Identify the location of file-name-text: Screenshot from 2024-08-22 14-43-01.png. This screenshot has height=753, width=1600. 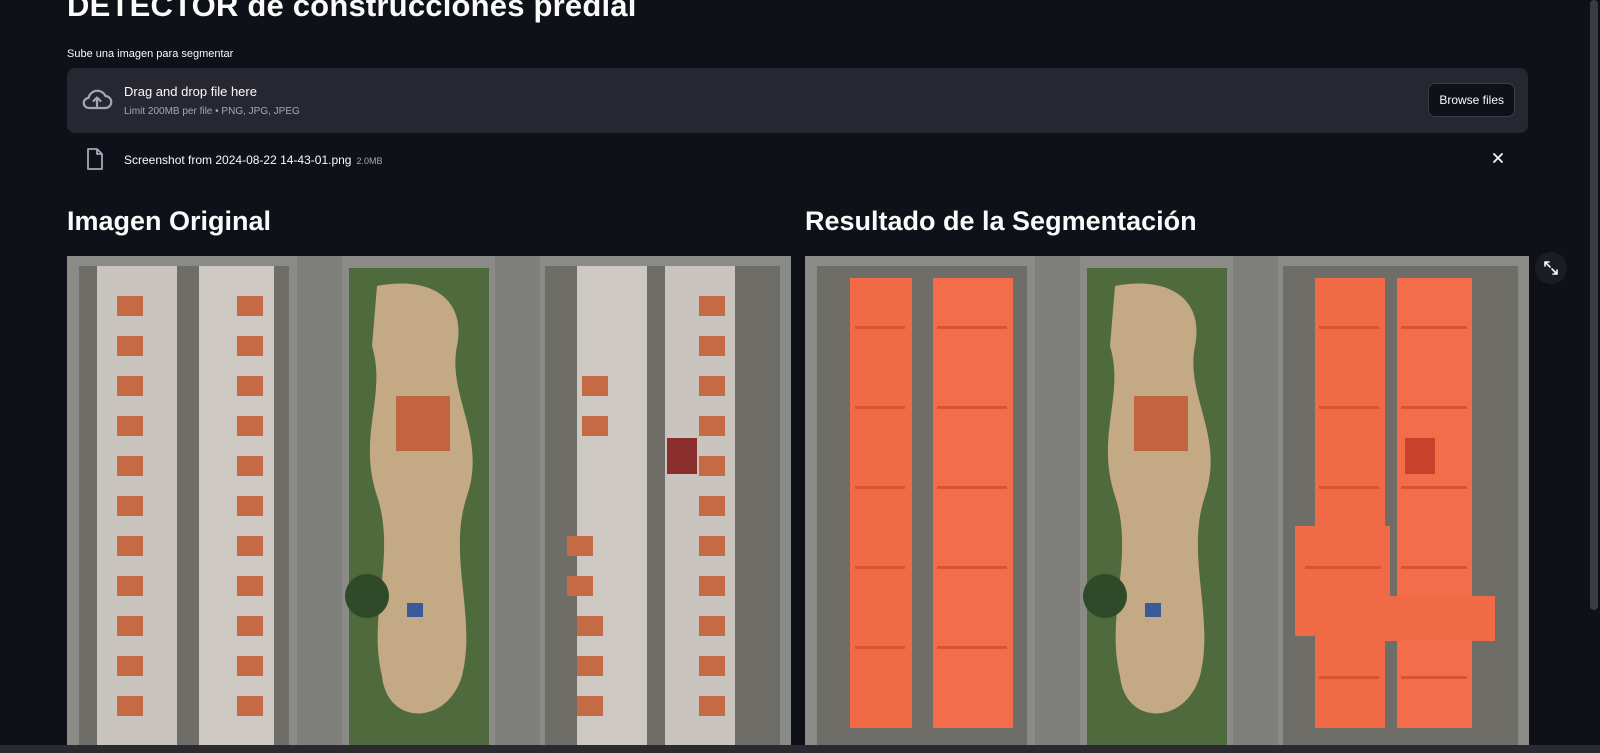
(238, 160).